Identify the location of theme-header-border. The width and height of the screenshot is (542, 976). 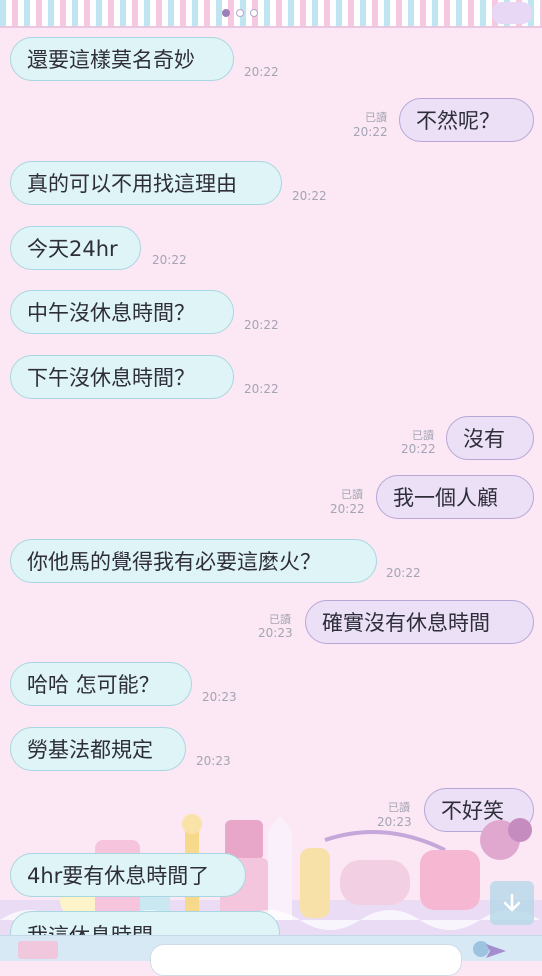
(271, 14).